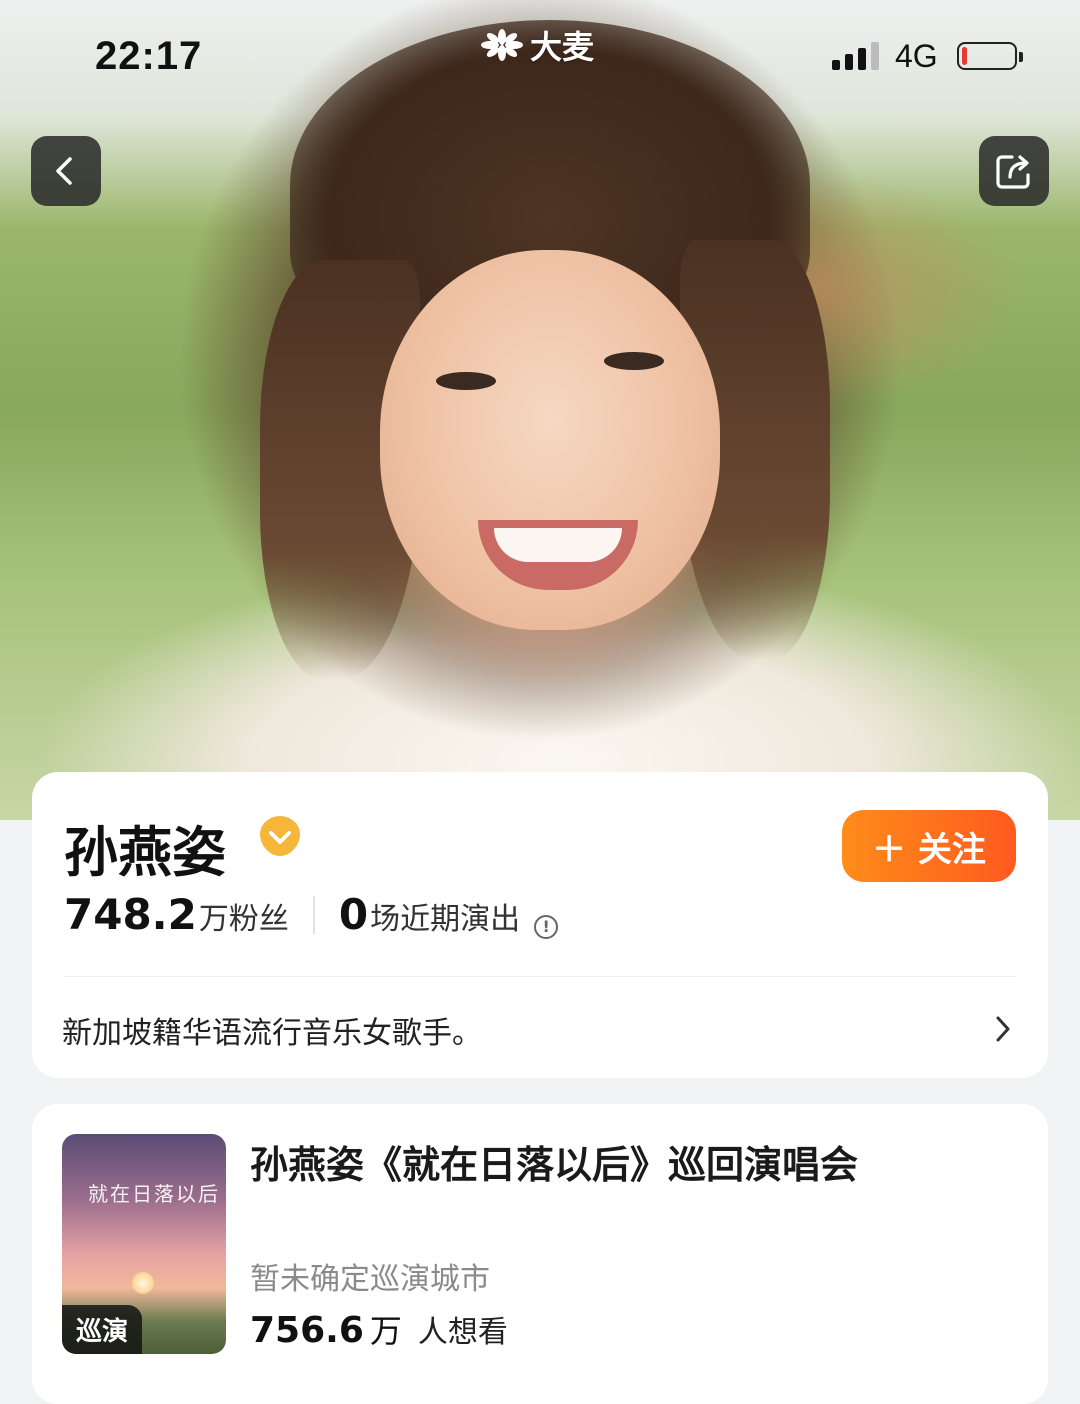 This screenshot has width=1080, height=1404. Describe the element at coordinates (272, 1030) in the screenshot. I see `artist-bio: 新加坡籍华语流行音乐女歌手。` at that location.